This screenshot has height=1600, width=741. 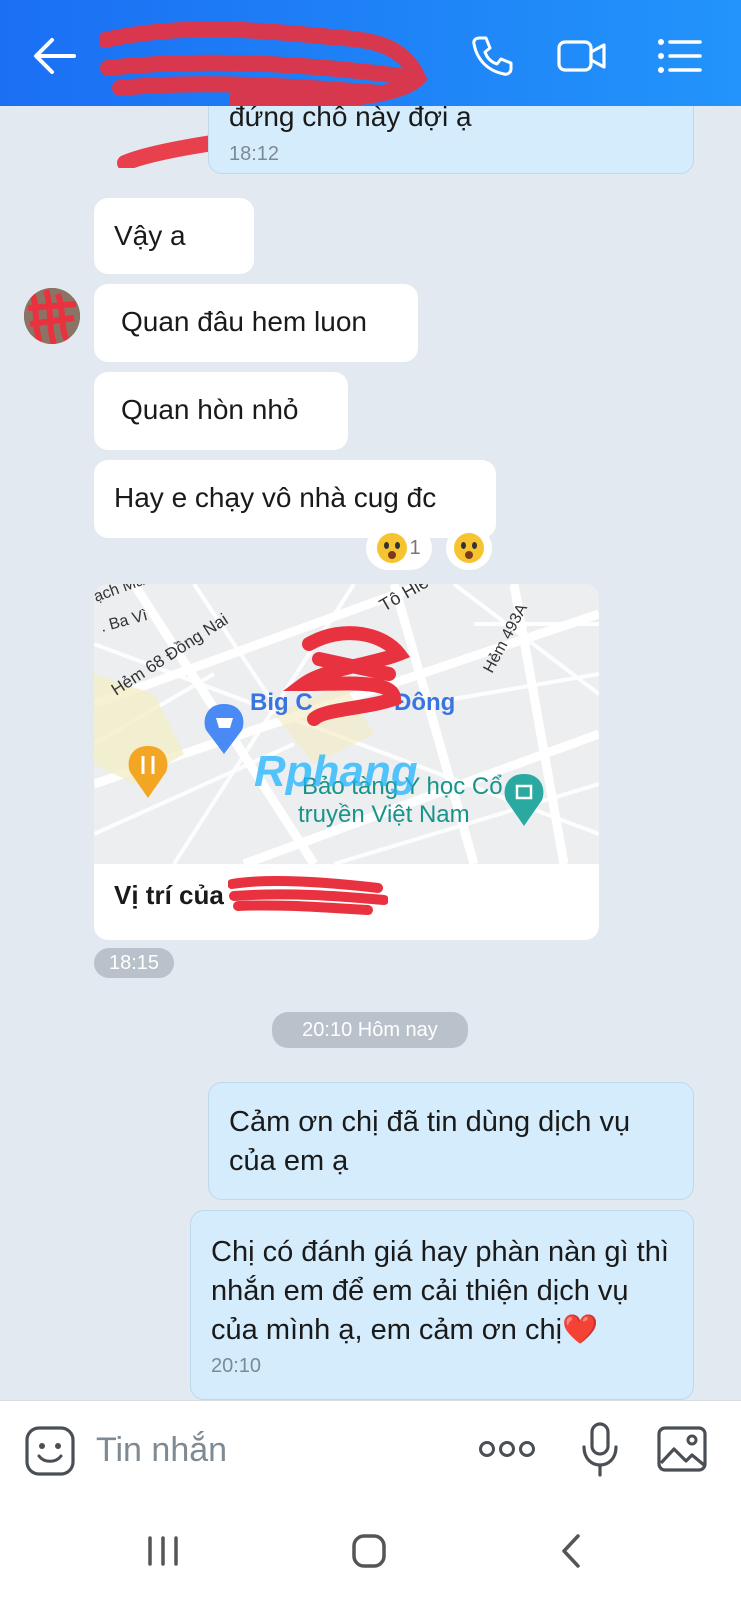 I want to click on outgoing-message-bubble: đứng chỗ này đợi ạ 18:12, so click(x=451, y=140).